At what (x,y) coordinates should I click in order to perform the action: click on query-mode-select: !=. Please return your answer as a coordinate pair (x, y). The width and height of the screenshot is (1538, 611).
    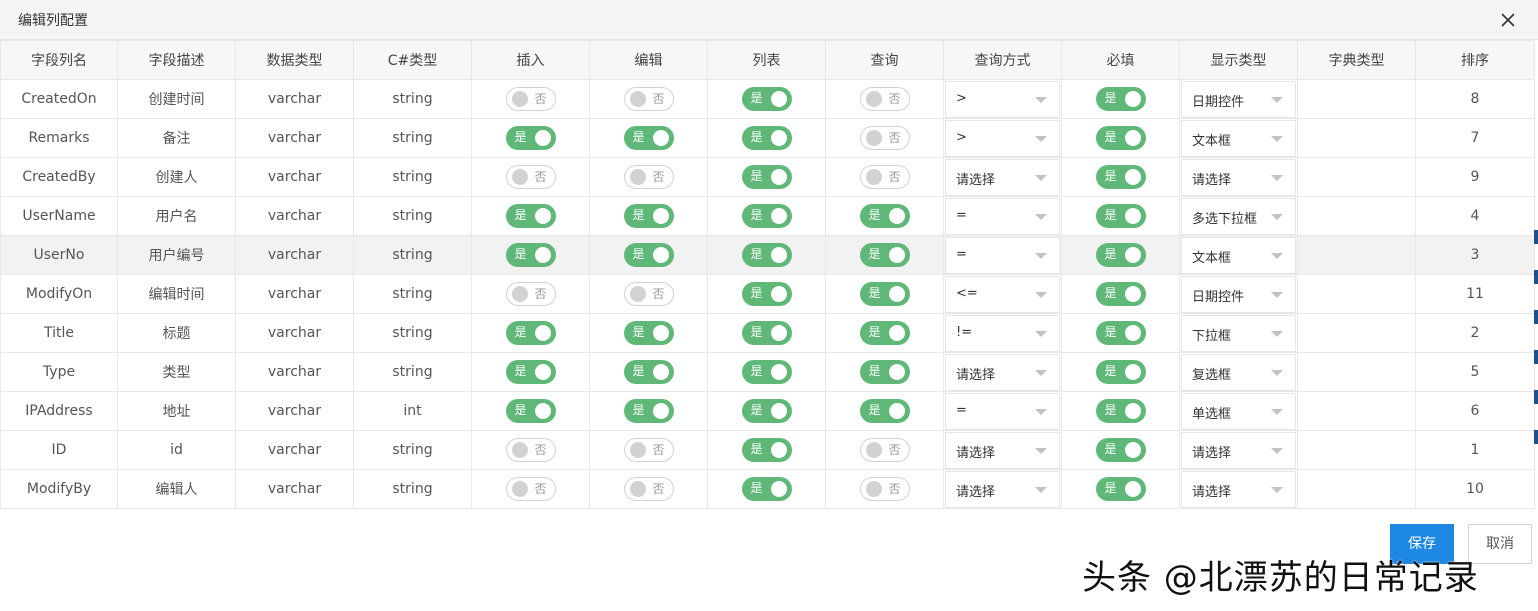
    Looking at the image, I should click on (1002, 333).